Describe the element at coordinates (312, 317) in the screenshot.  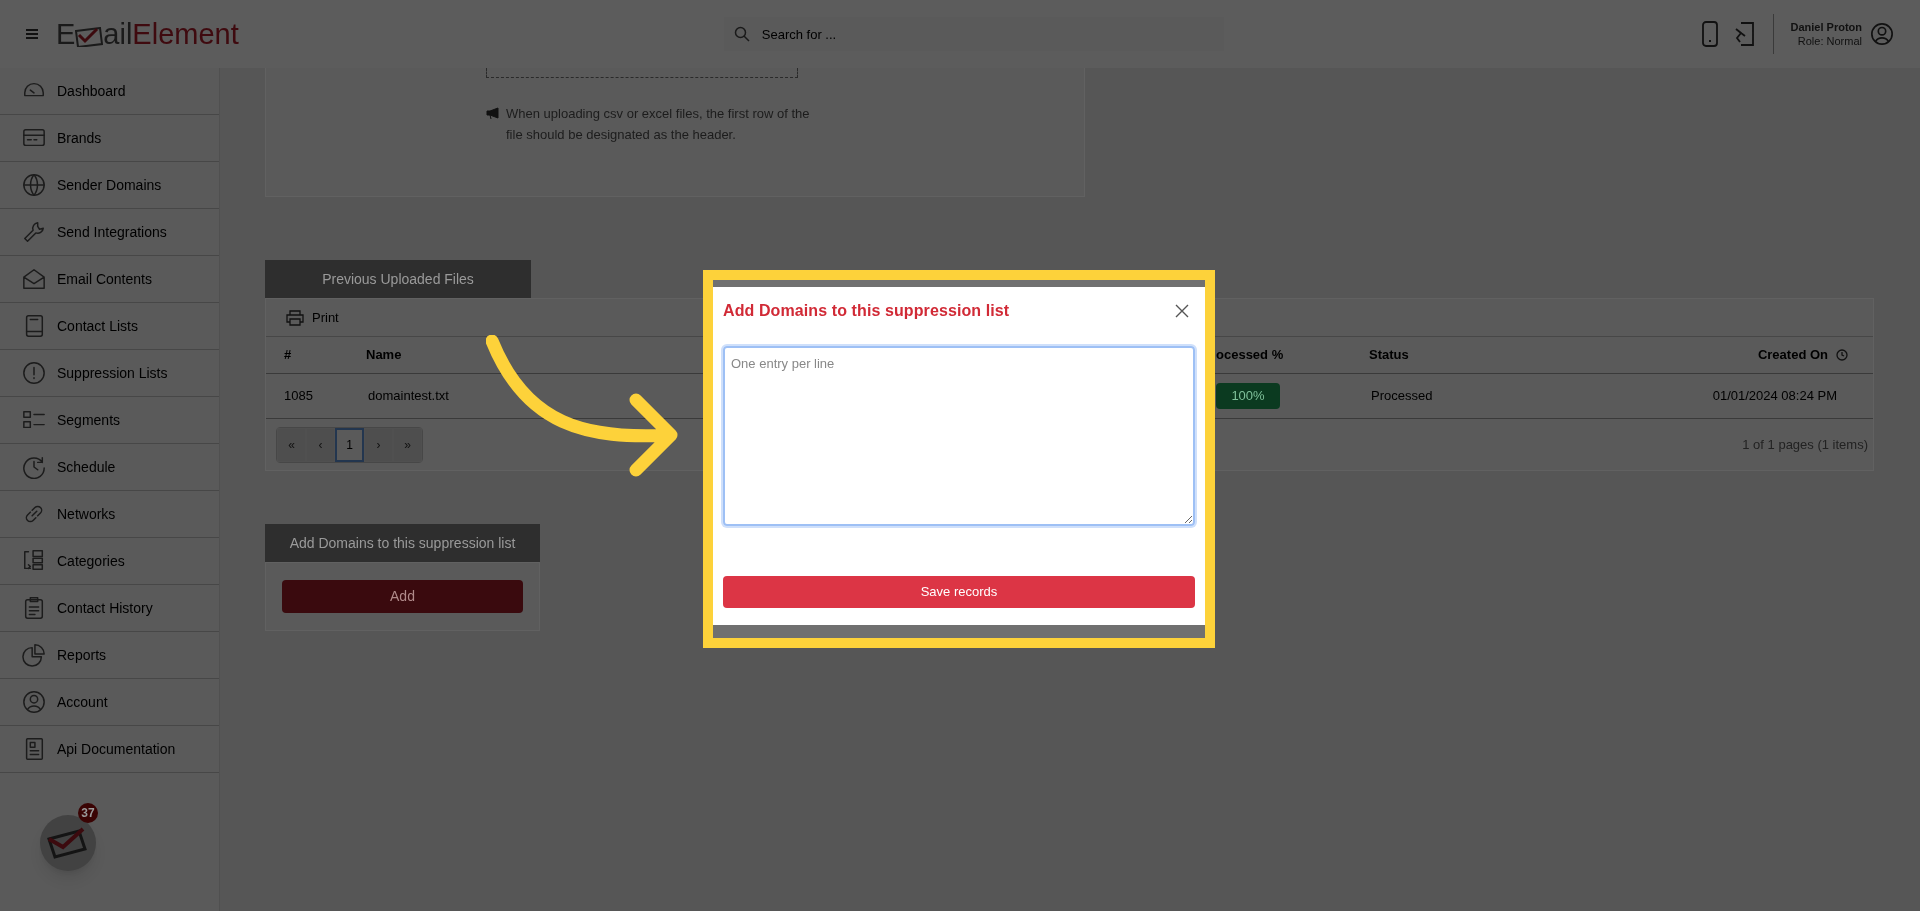
I see `print-button: Print` at that location.